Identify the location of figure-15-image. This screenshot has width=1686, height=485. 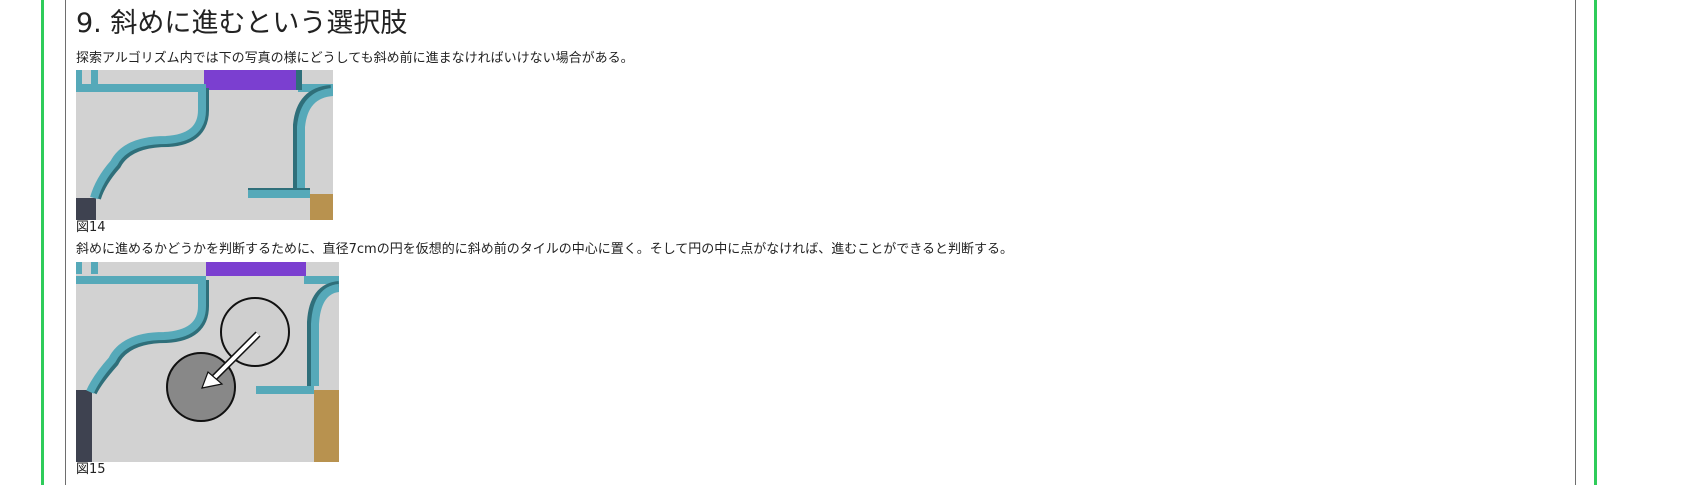
(207, 362).